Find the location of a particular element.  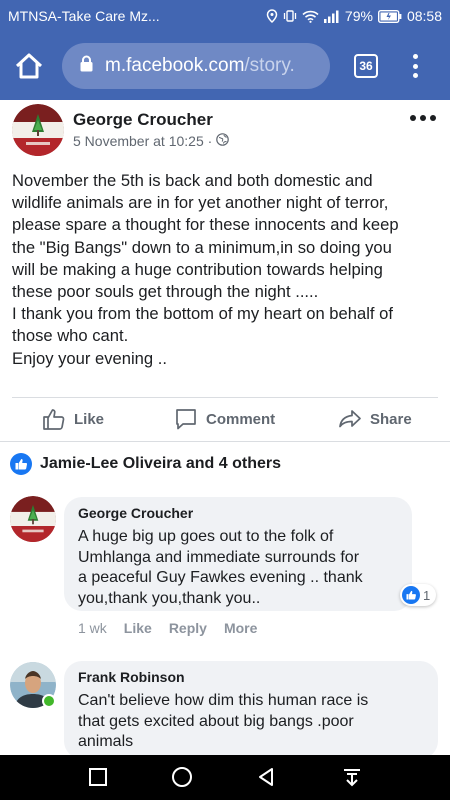

comment-text-line: that gets excited about big bangs .poor is located at coordinates (216, 721).